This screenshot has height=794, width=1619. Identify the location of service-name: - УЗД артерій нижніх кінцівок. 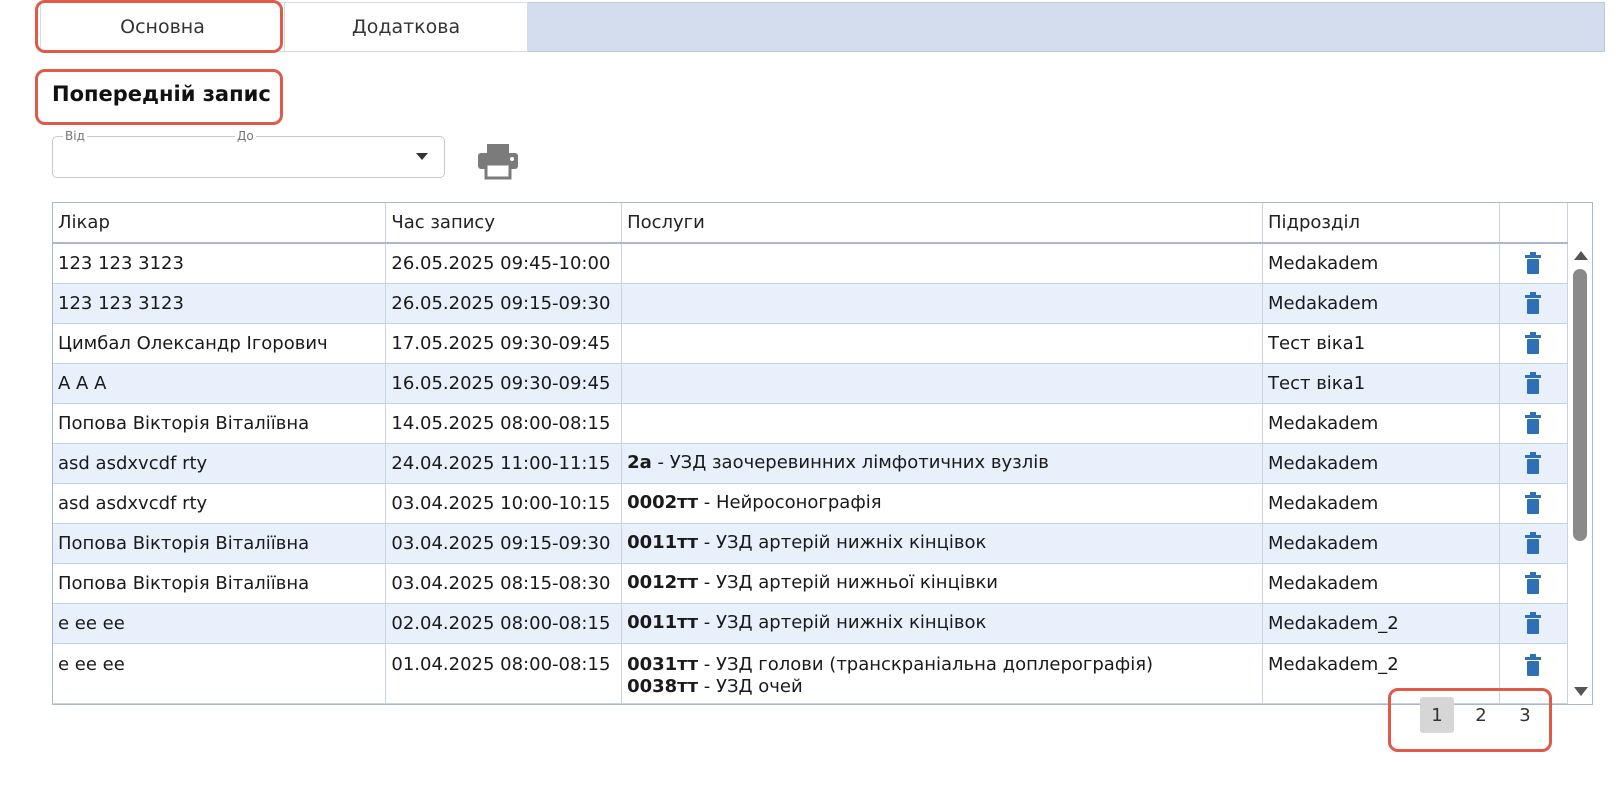
(842, 542).